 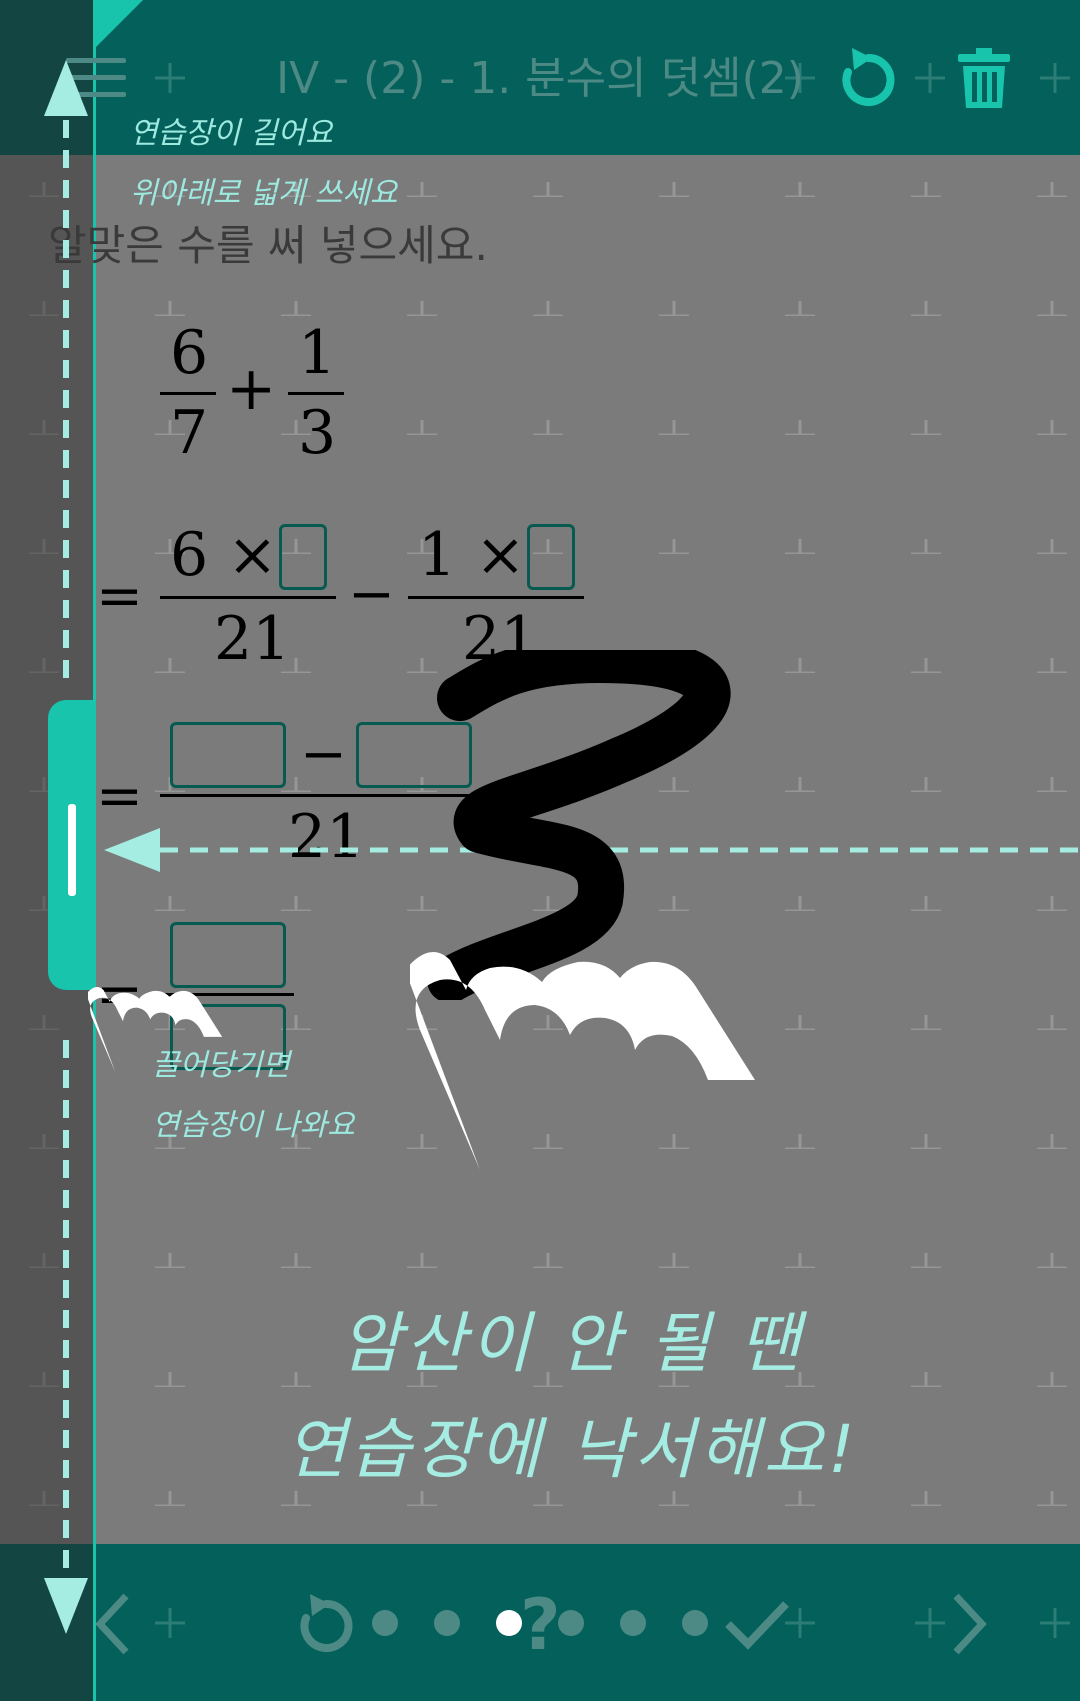 I want to click on pull-hint-line2: 연습장이 나와요, so click(x=253, y=1125).